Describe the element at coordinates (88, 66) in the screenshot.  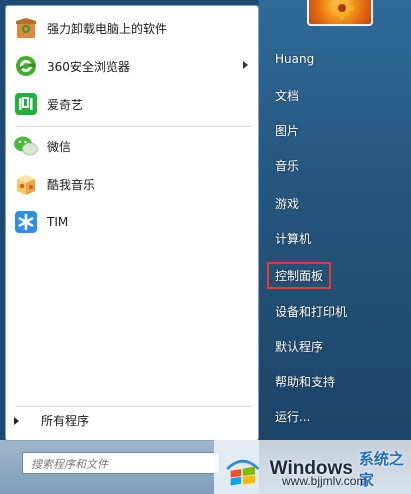
I see `program-label: 360安全浏览器` at that location.